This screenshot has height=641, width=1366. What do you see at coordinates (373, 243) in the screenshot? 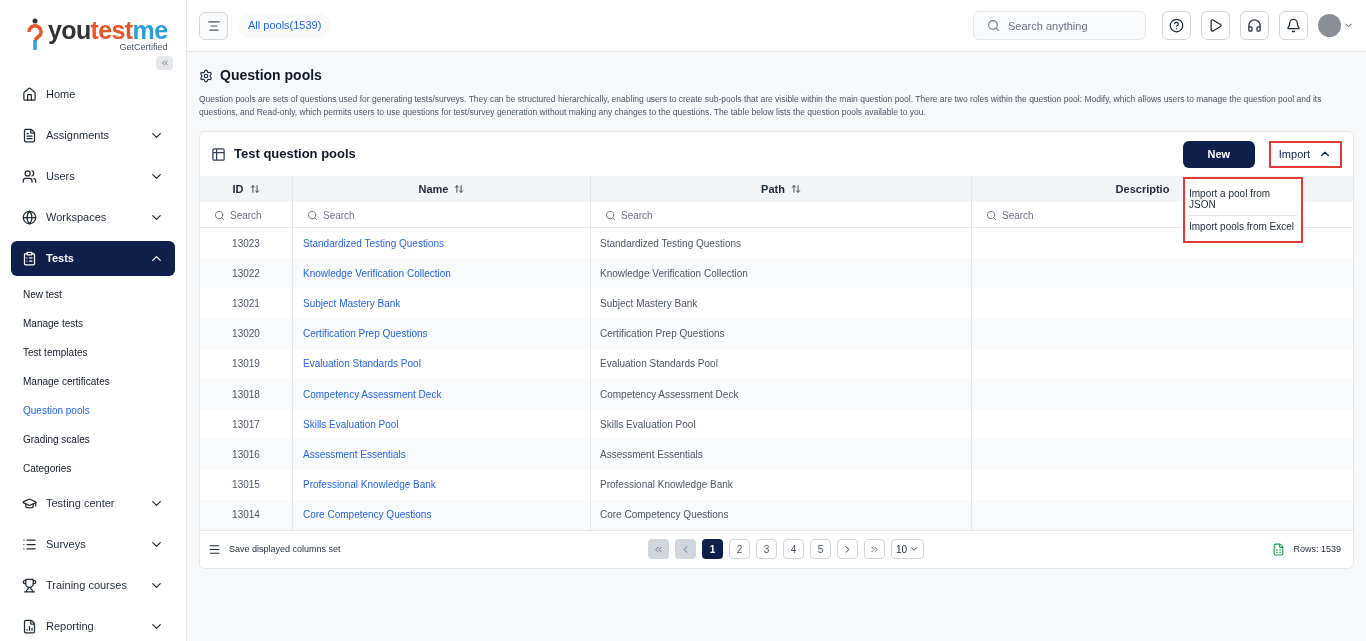
I see `pool-link: Standardized Testing Questions` at bounding box center [373, 243].